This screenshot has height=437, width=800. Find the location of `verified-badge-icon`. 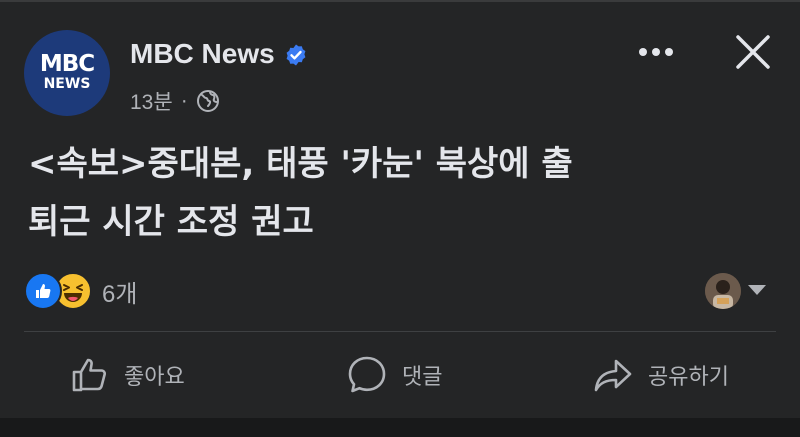

verified-badge-icon is located at coordinates (296, 54).